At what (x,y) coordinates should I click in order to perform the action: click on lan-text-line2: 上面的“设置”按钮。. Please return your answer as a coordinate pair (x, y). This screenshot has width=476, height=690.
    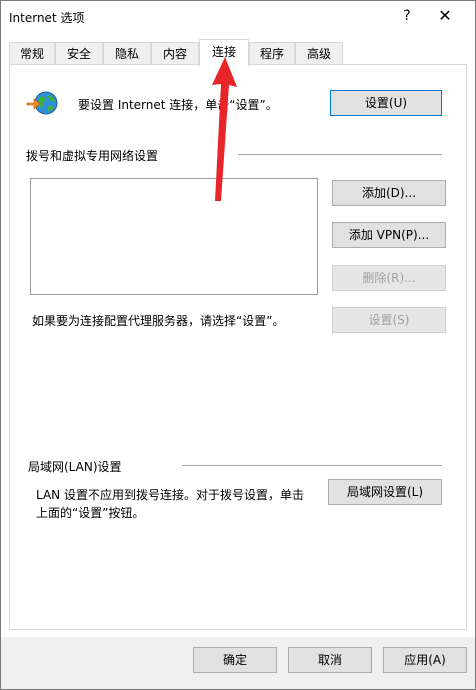
    Looking at the image, I should click on (90, 513).